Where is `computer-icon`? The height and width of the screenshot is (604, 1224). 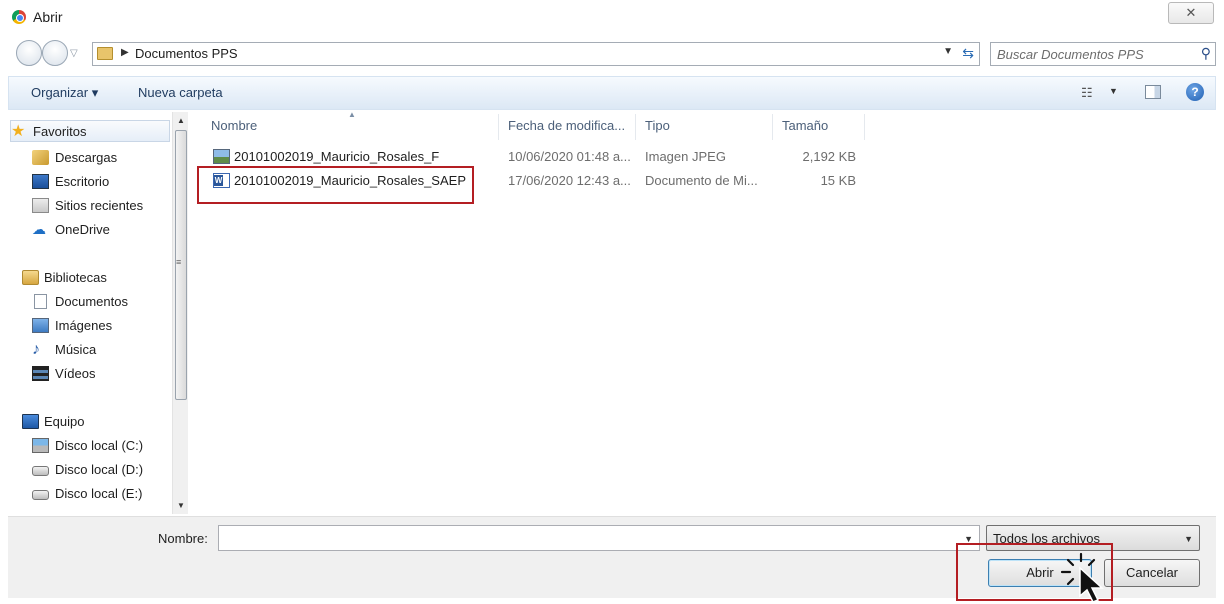 computer-icon is located at coordinates (30, 421).